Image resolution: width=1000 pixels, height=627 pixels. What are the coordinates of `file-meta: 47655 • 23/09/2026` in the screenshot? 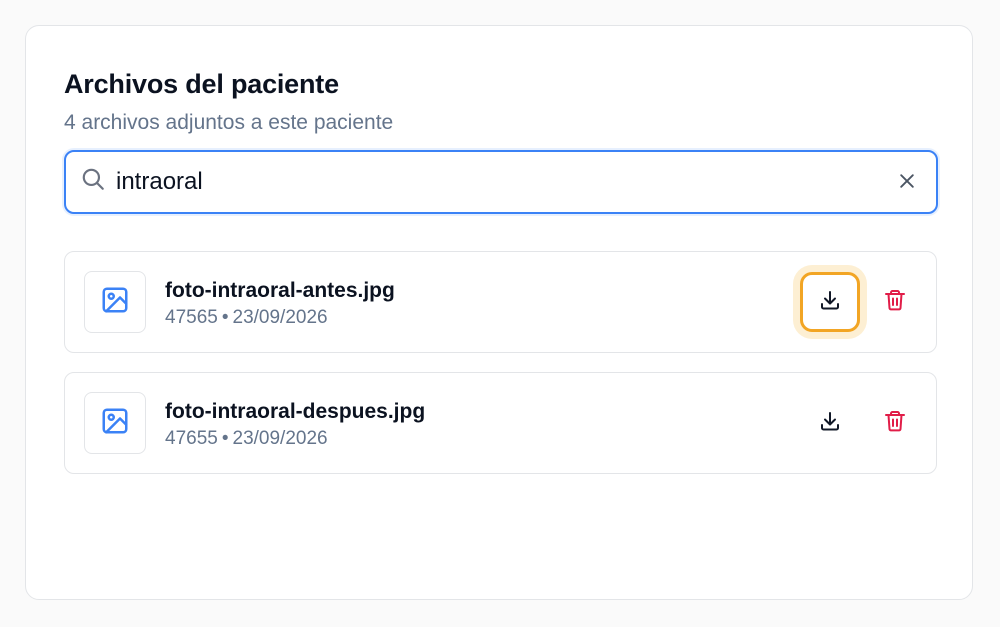 It's located at (246, 439).